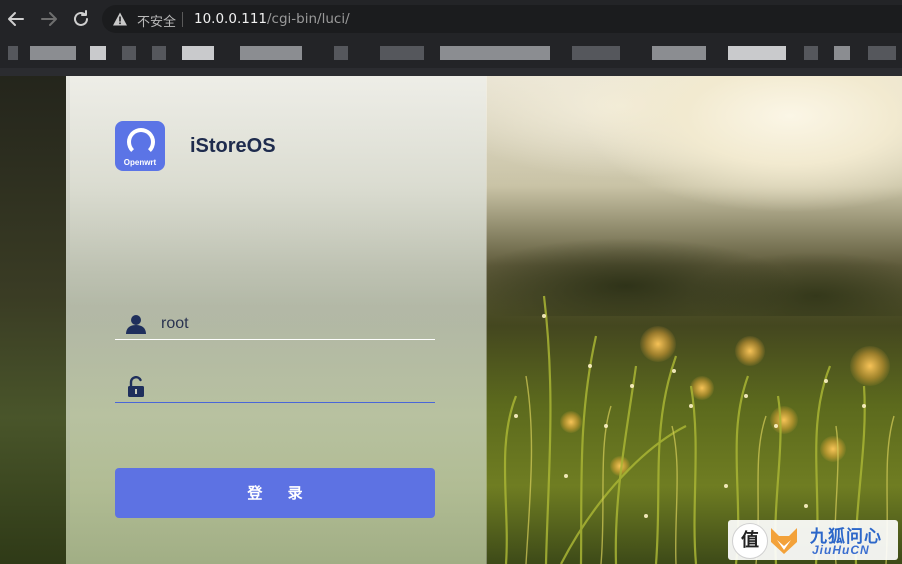 This screenshot has height=564, width=902. I want to click on bookmarks-bar, so click(451, 53).